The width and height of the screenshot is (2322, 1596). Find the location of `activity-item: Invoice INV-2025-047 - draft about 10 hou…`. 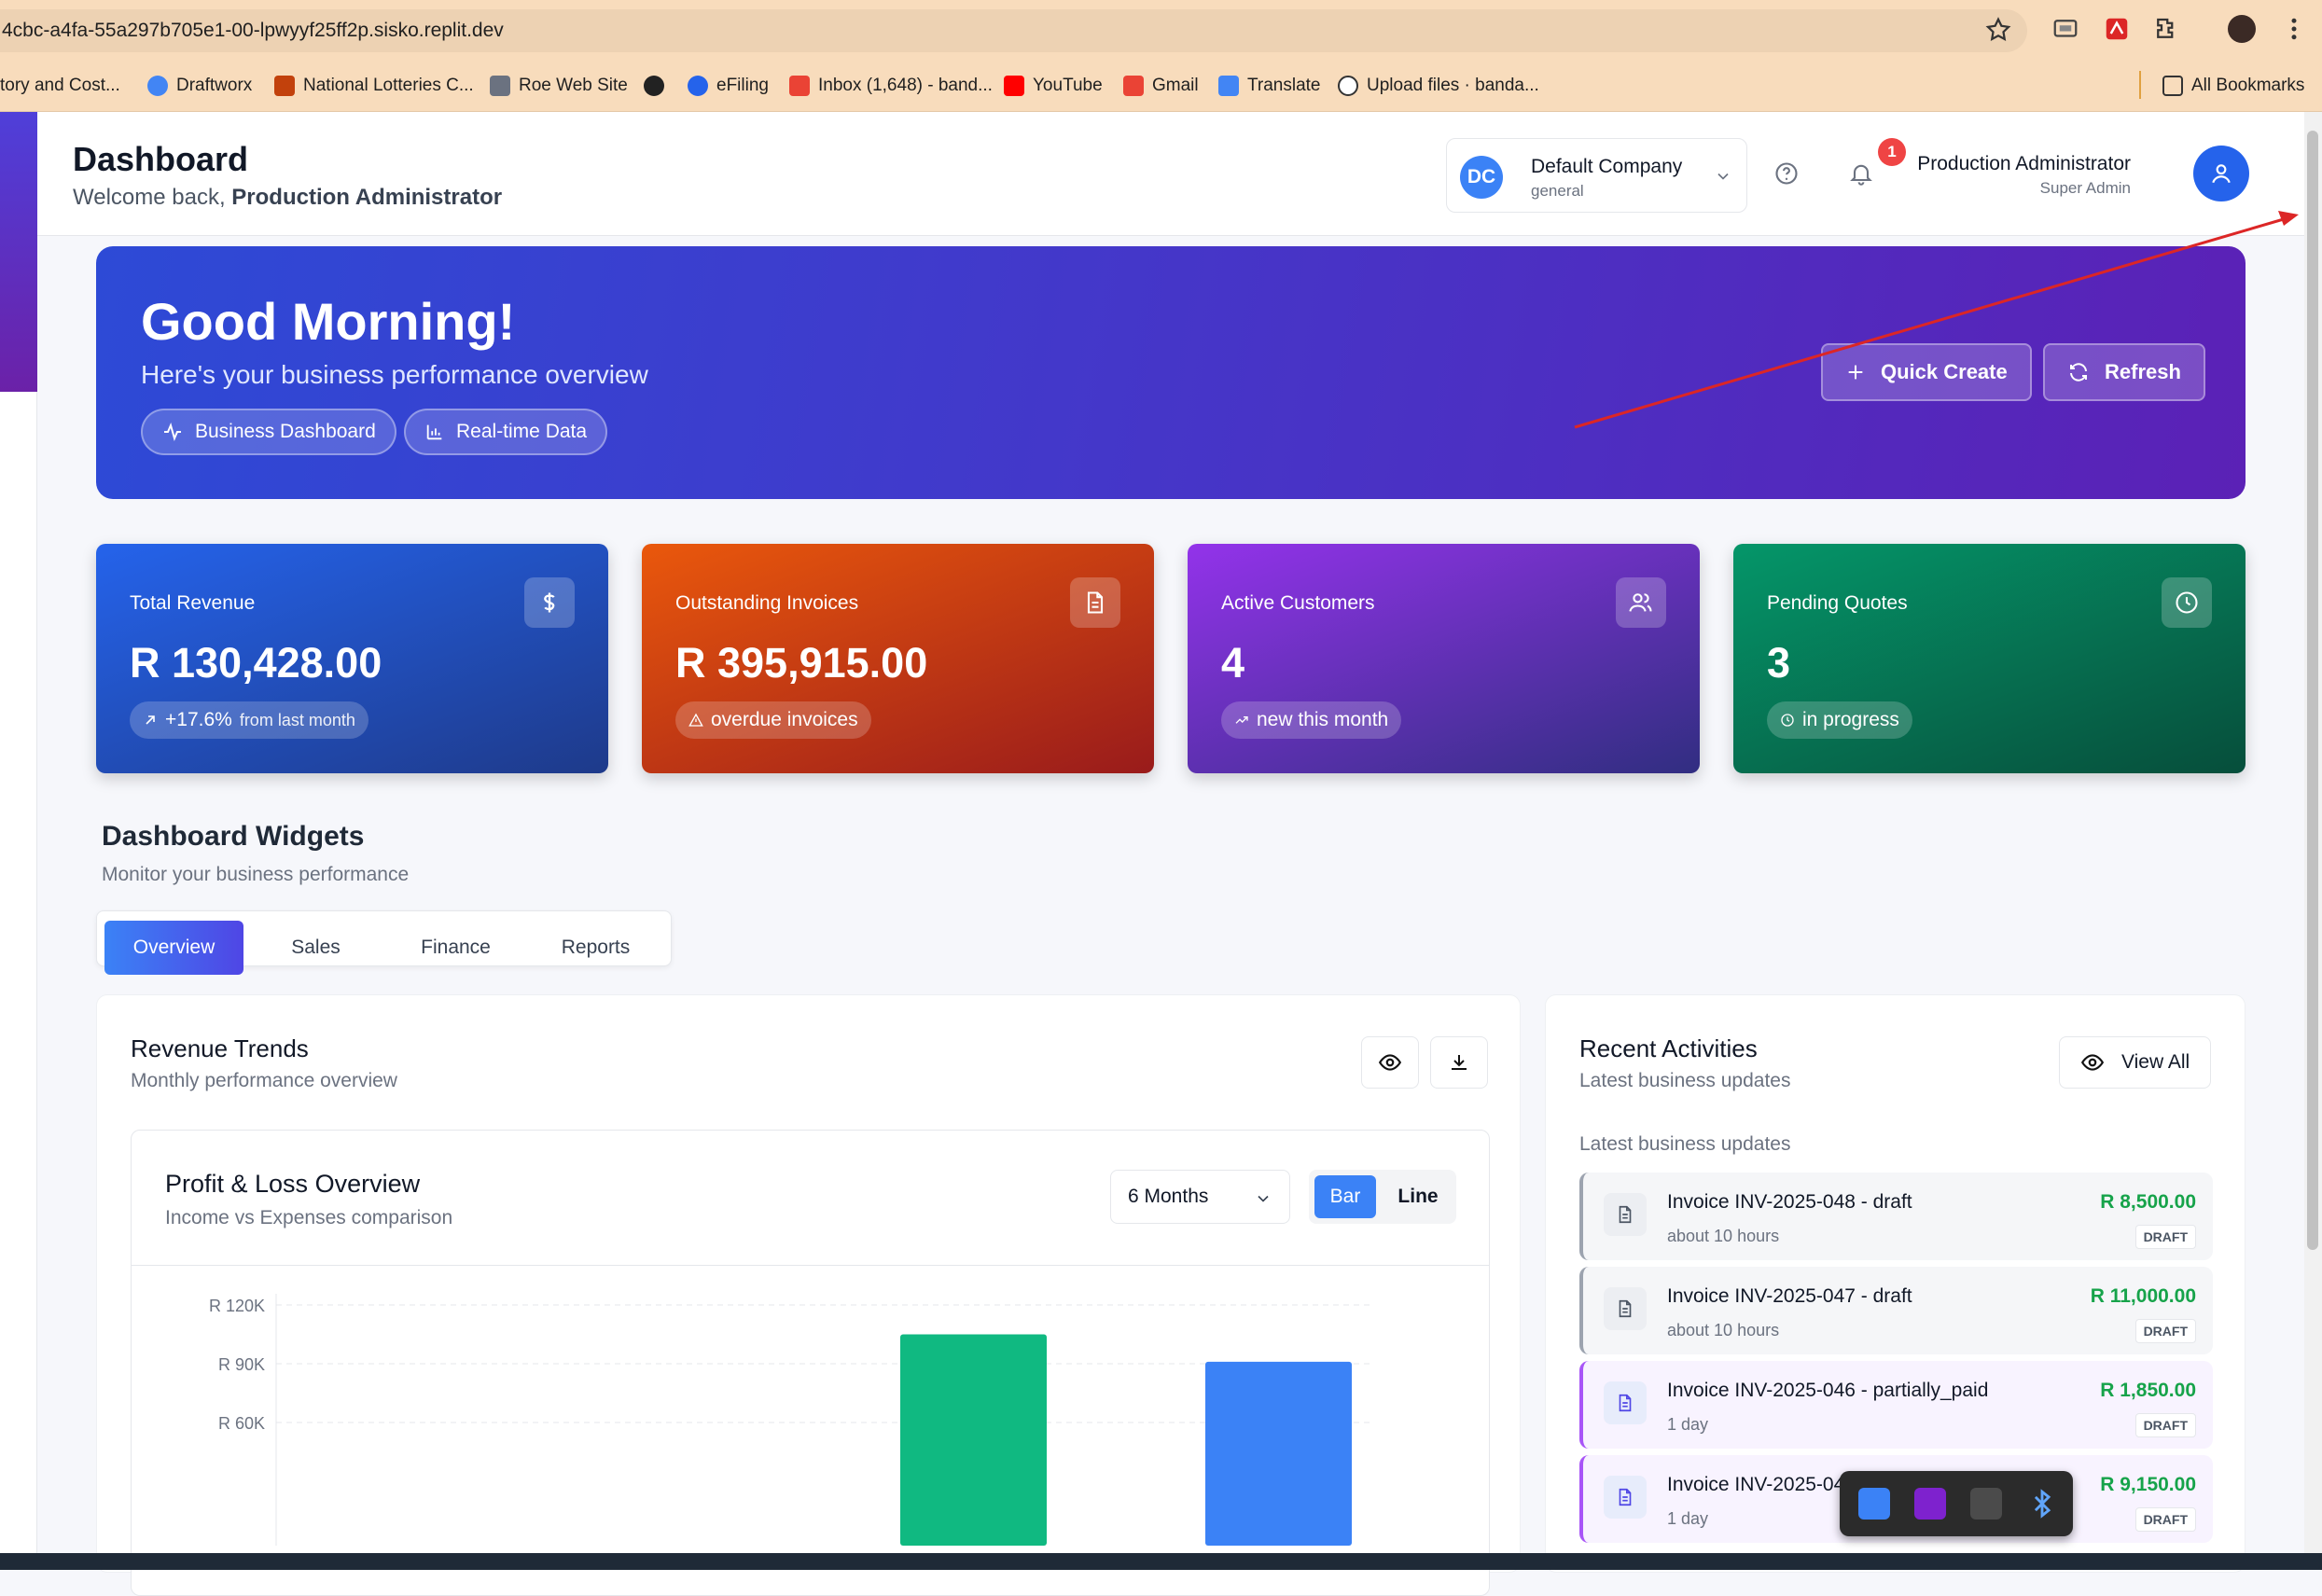

activity-item: Invoice INV-2025-047 - draft about 10 hou… is located at coordinates (1896, 1310).